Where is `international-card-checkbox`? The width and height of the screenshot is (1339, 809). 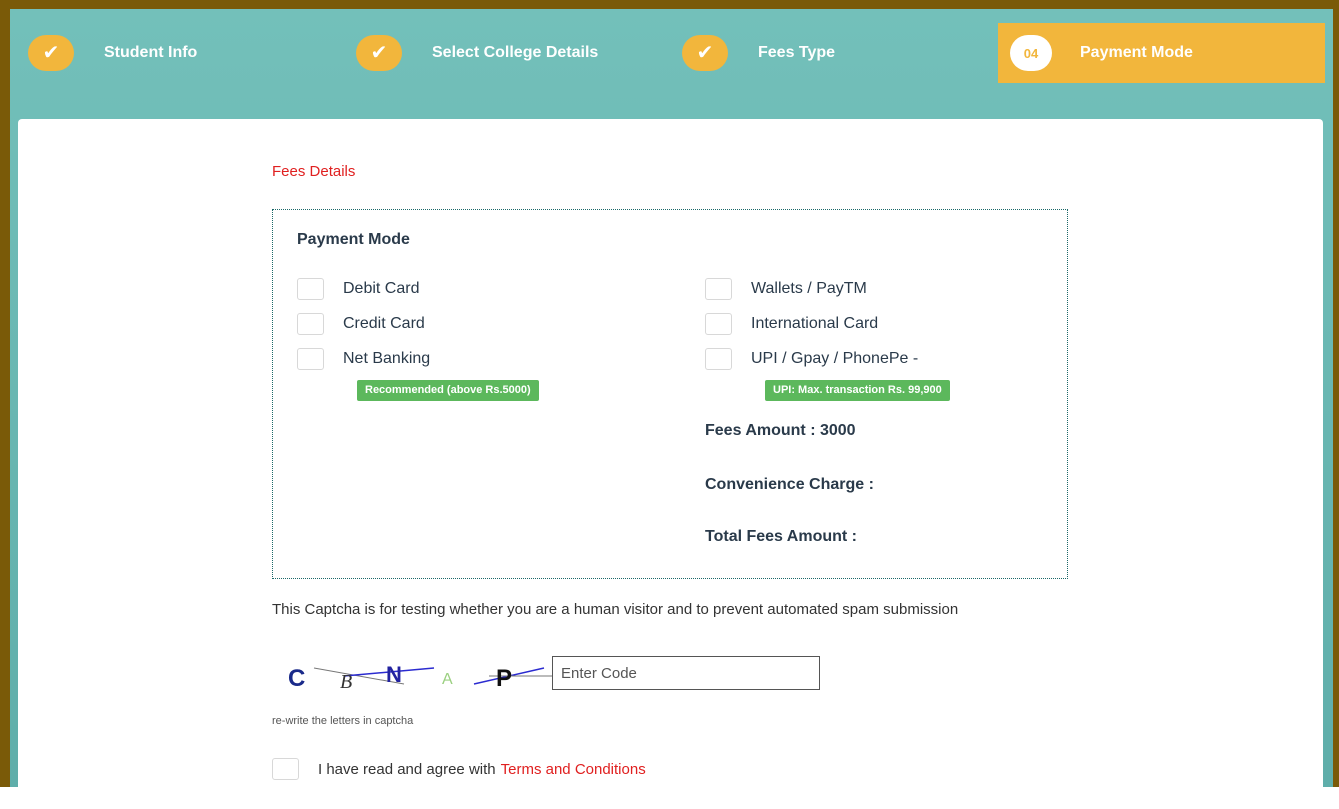
international-card-checkbox is located at coordinates (718, 324).